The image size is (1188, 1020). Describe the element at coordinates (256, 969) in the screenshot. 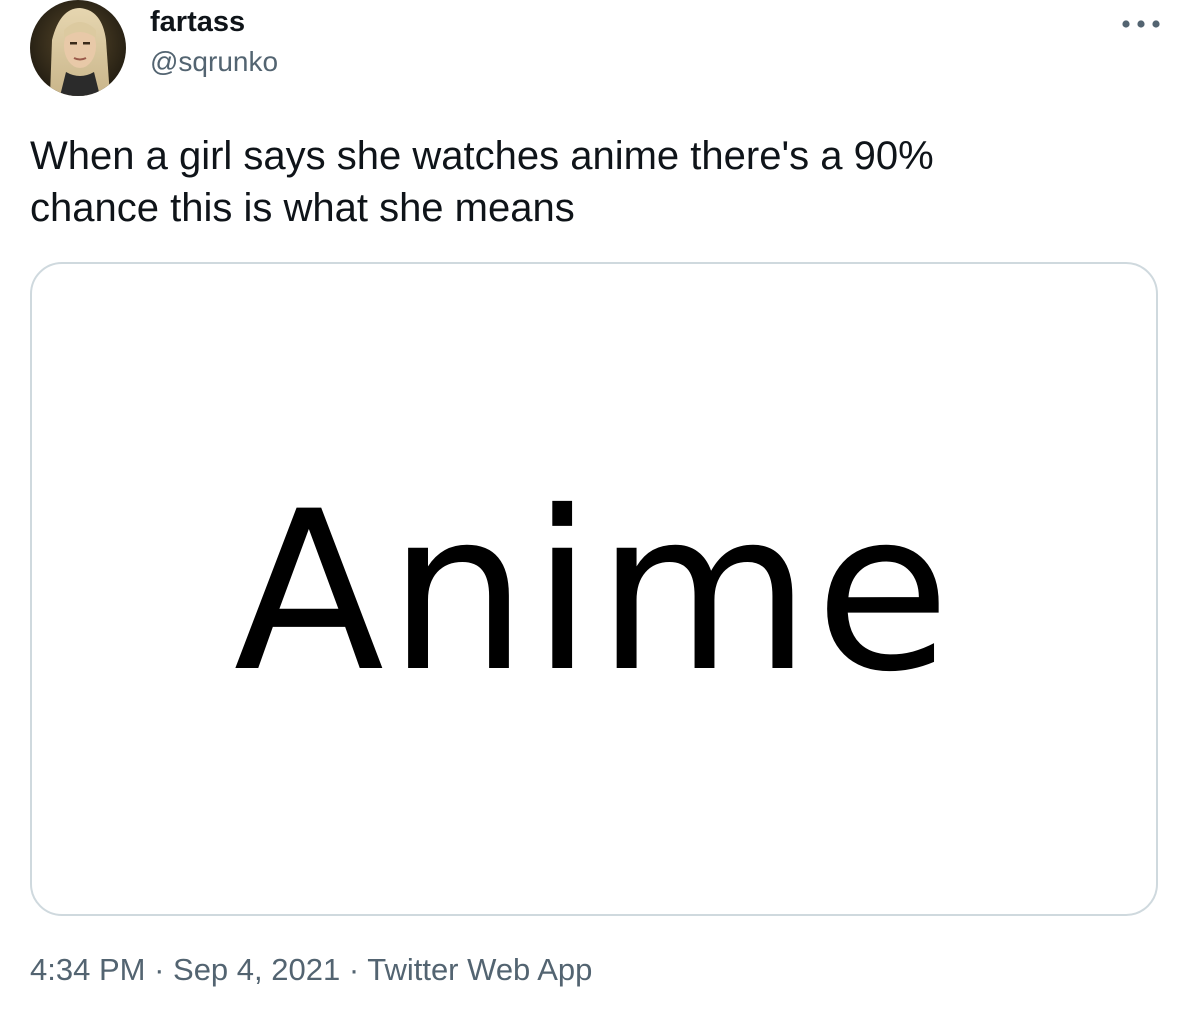

I see `tweet-date: Sep 4, 2021` at that location.